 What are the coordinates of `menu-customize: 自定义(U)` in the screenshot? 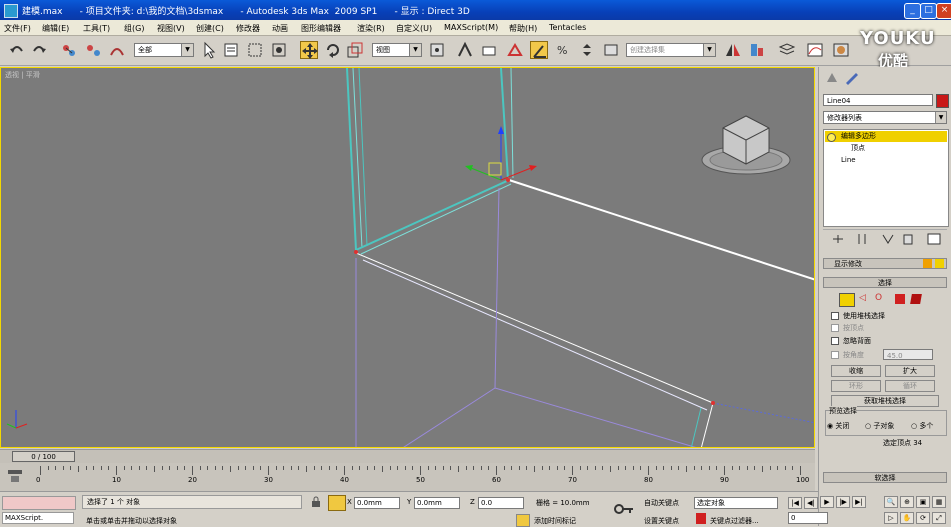 It's located at (414, 28).